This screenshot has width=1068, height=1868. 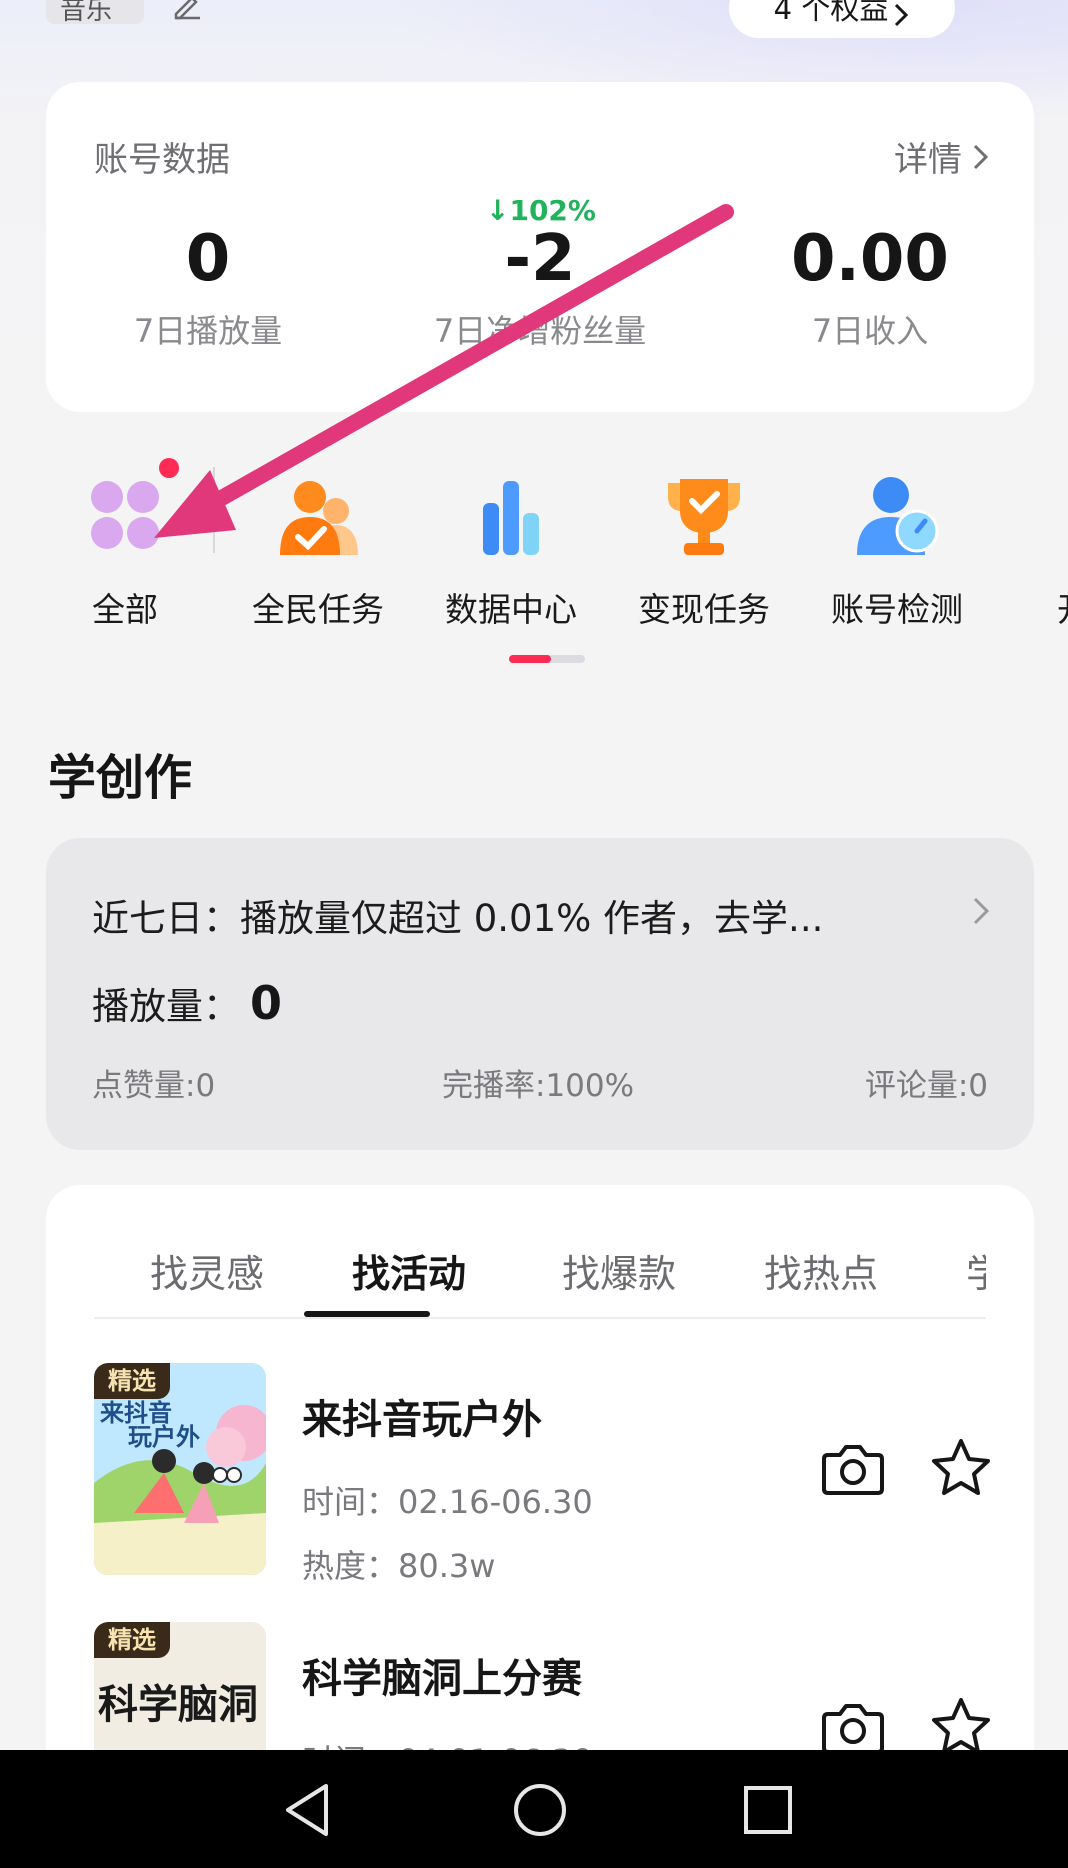 I want to click on tab-hits: 找爆款, so click(x=619, y=1270).